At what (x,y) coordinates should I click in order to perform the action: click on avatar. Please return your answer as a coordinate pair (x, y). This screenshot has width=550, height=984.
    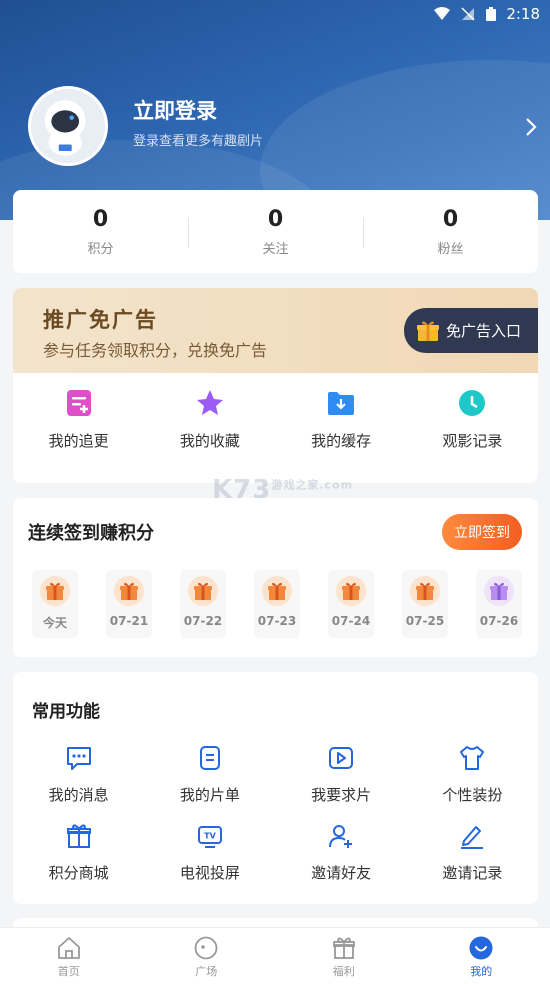
    Looking at the image, I should click on (68, 126).